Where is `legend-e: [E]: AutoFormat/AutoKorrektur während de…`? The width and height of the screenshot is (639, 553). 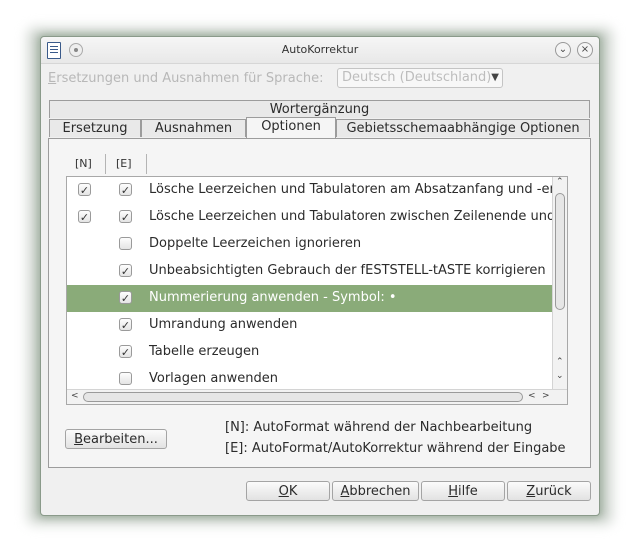
legend-e: [E]: AutoFormat/AutoKorrektur während de… is located at coordinates (395, 448).